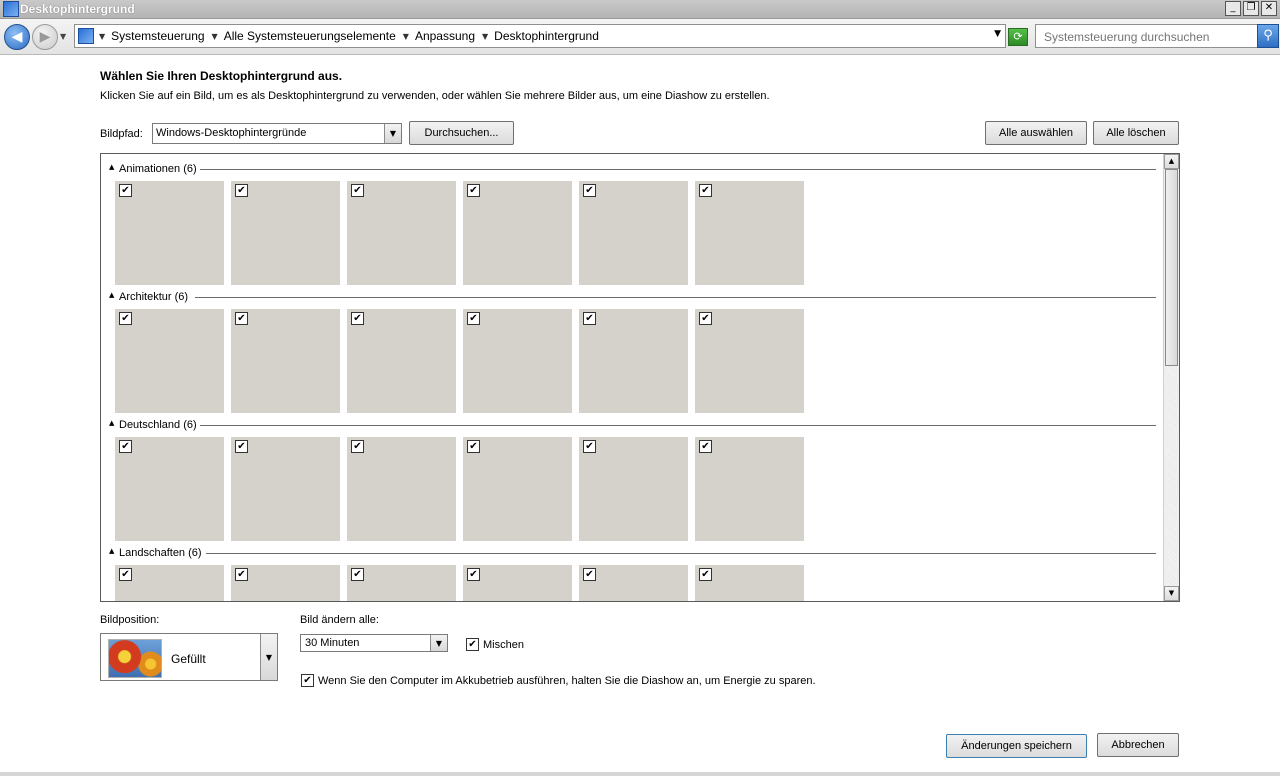 This screenshot has height=776, width=1280. I want to click on search-icon: ⚲, so click(1268, 36).